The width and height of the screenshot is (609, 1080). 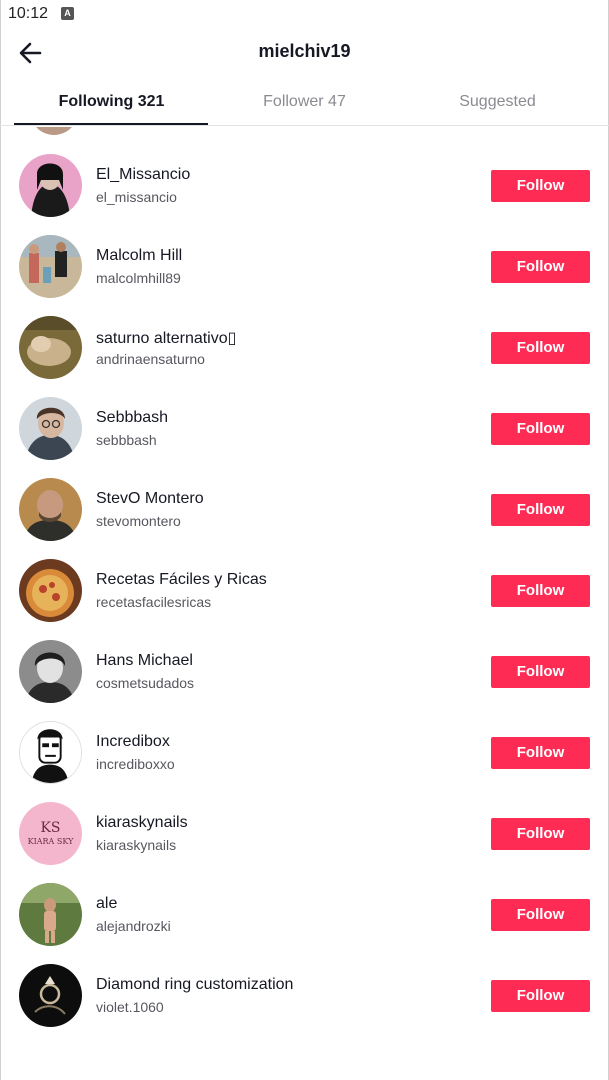 What do you see at coordinates (126, 440) in the screenshot?
I see `user-handle: sebbbash` at bounding box center [126, 440].